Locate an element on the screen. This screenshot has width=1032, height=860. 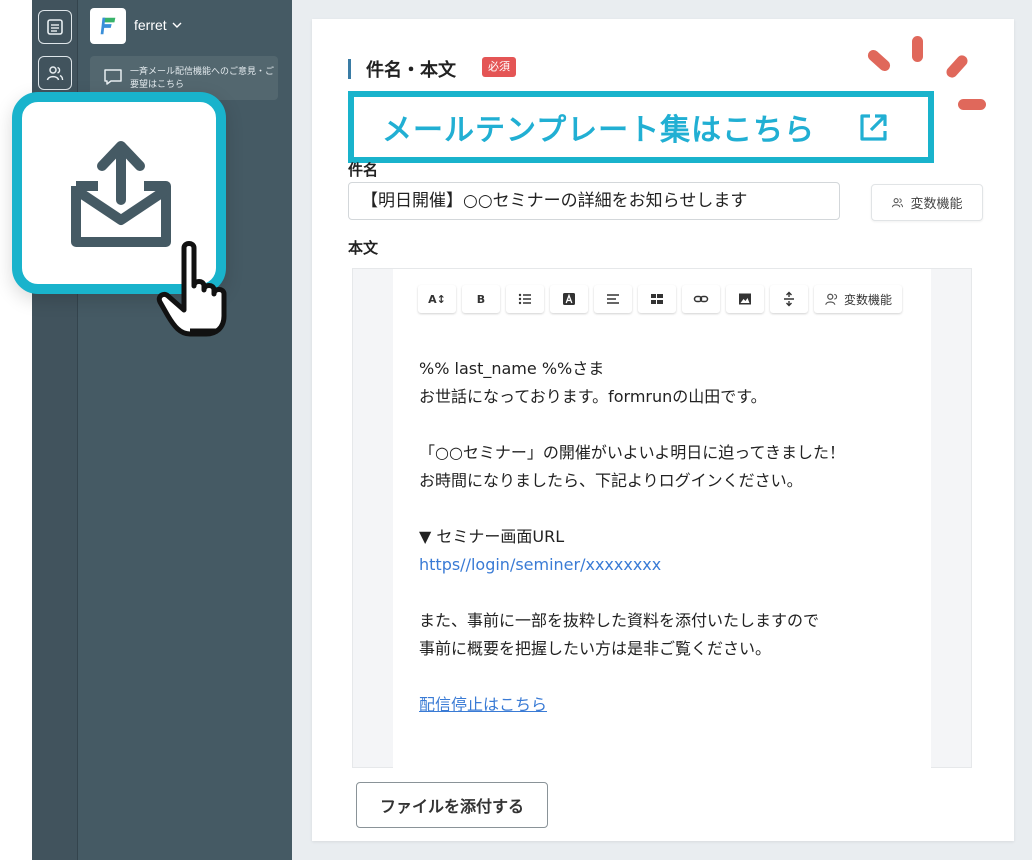
section-title: 件名・本文 is located at coordinates (411, 70).